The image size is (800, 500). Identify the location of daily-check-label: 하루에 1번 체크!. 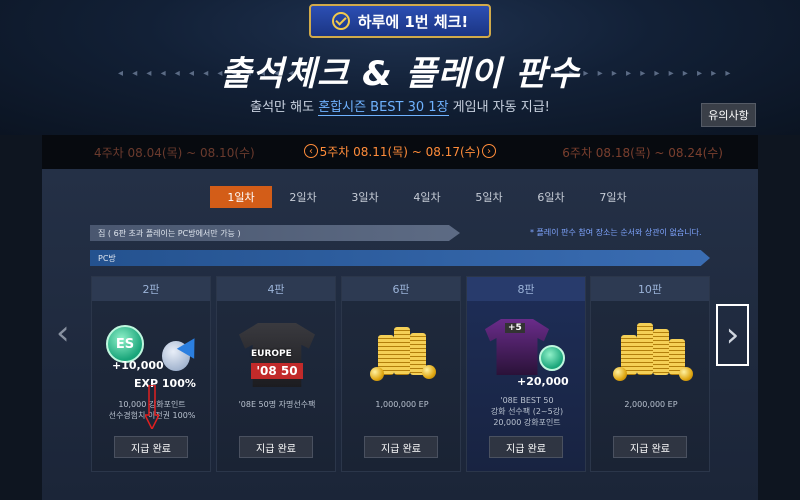
(413, 21).